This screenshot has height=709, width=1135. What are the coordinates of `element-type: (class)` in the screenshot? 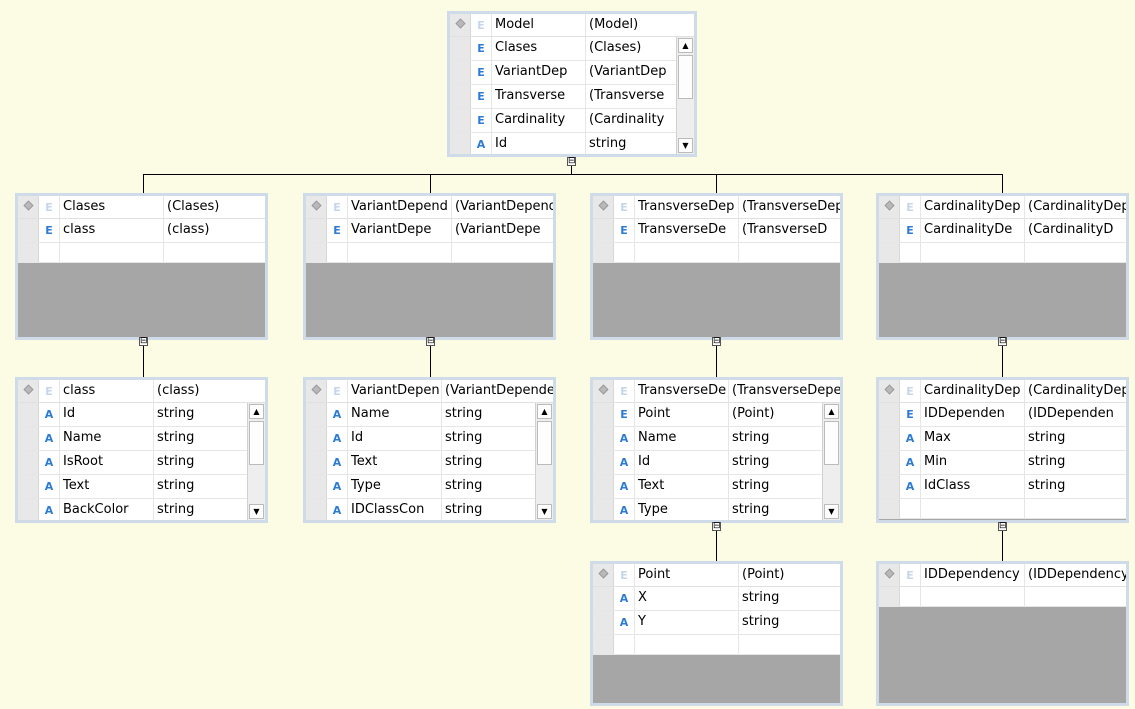 It's located at (209, 391).